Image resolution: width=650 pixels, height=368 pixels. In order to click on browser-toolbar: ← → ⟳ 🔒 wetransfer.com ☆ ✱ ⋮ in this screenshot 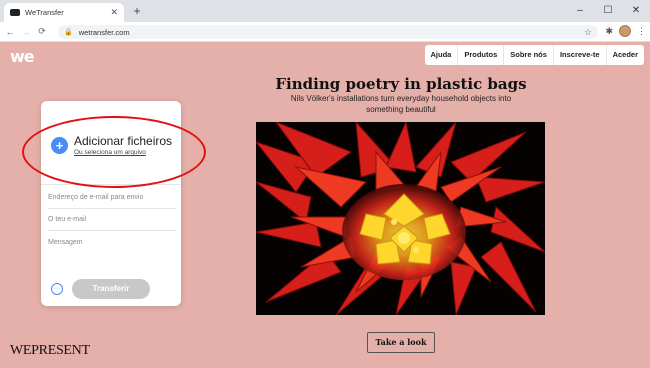, I will do `click(325, 32)`.